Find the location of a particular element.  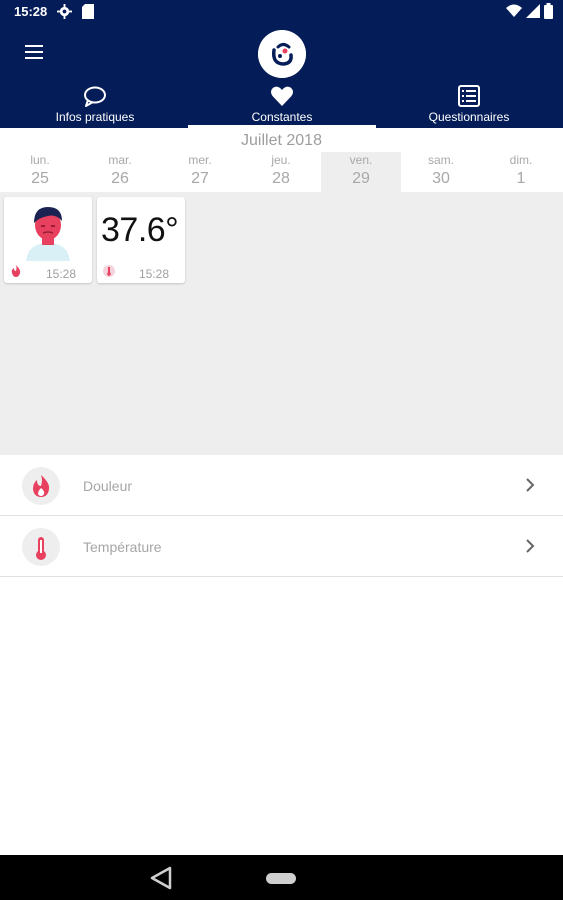

system-navigation-bar is located at coordinates (281, 877).